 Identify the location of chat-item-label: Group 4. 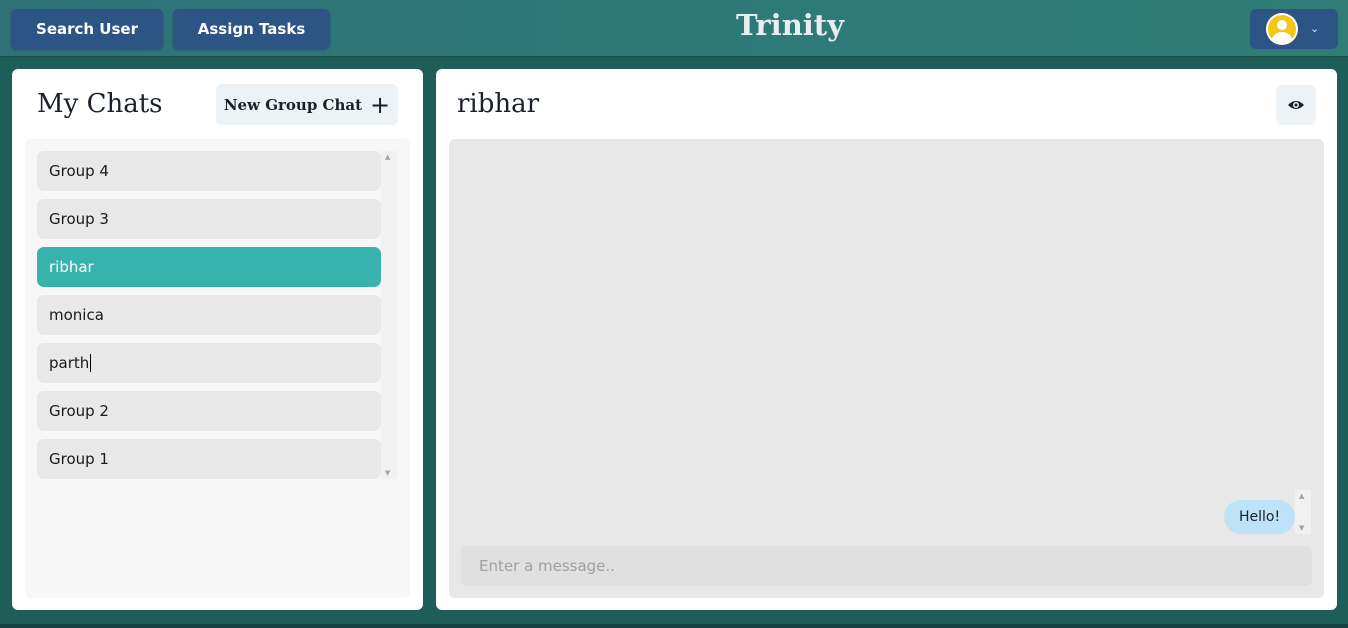
(79, 171).